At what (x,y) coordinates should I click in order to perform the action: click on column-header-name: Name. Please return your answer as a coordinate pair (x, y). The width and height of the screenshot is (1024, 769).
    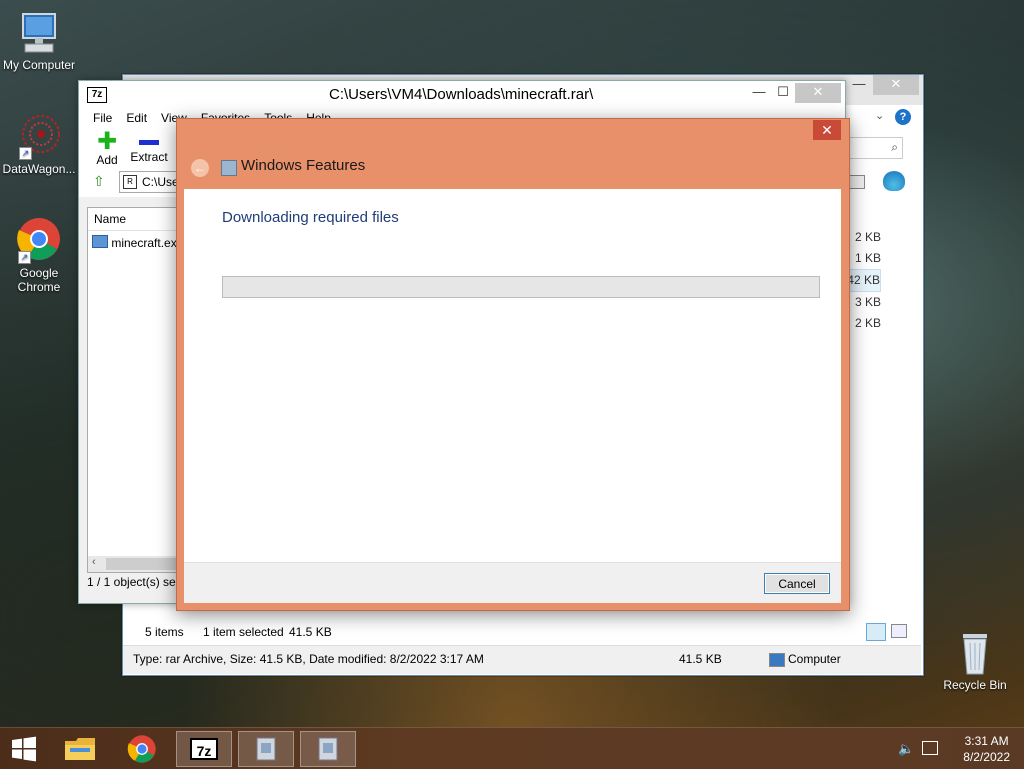
    Looking at the image, I should click on (137, 219).